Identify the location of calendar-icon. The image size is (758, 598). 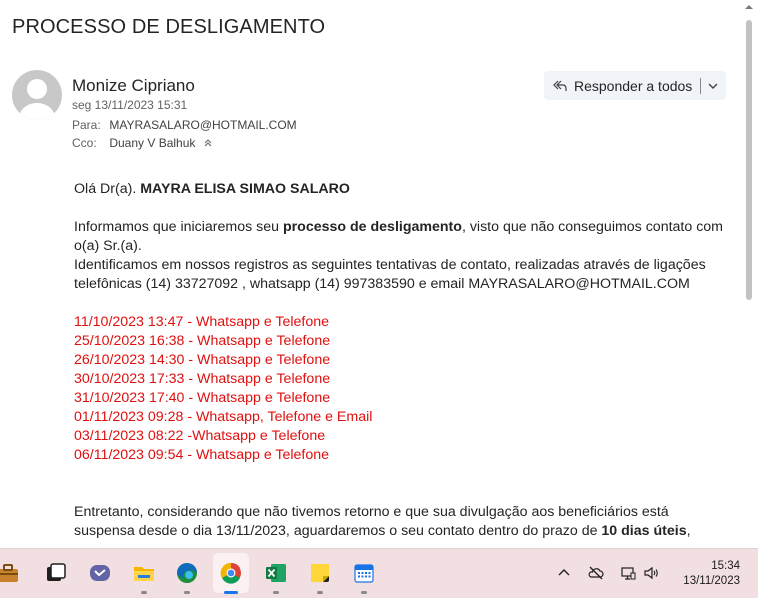
(364, 573).